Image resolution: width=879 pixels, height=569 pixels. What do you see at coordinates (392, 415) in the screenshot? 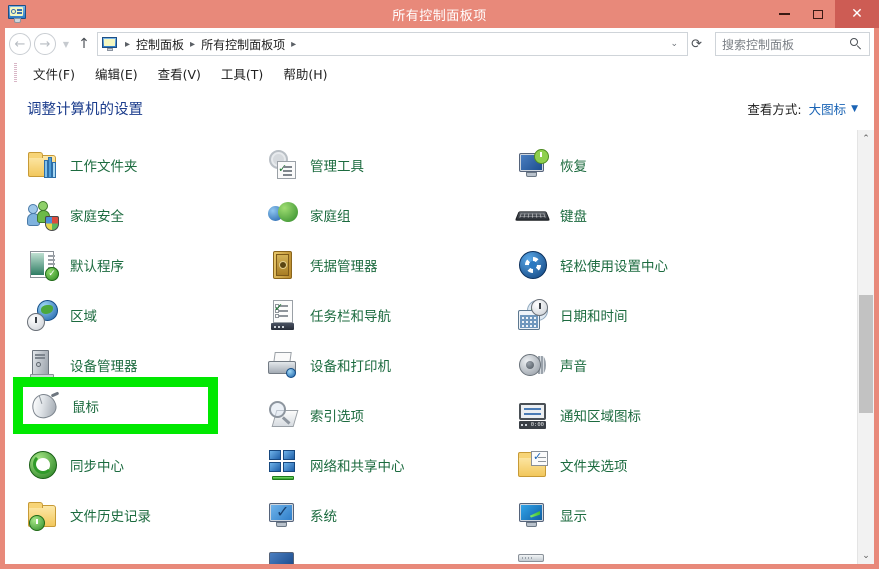
I see `cp-item-indexing-options: 索引选项` at bounding box center [392, 415].